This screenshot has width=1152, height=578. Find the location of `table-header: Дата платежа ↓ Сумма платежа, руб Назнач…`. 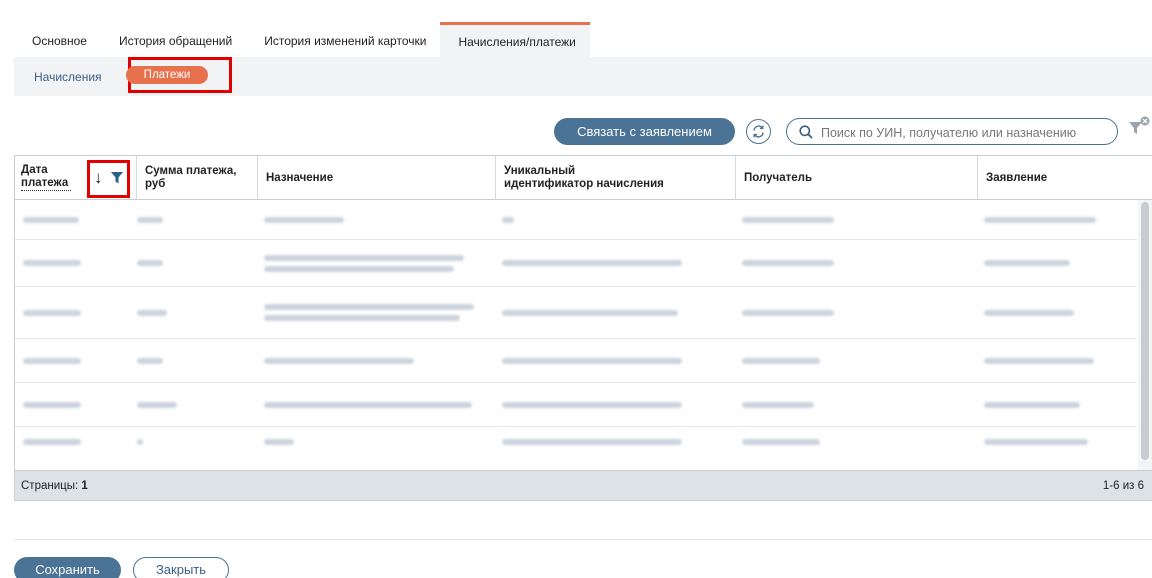

table-header: Дата платежа ↓ Сумма платежа, руб Назнач… is located at coordinates (583, 178).